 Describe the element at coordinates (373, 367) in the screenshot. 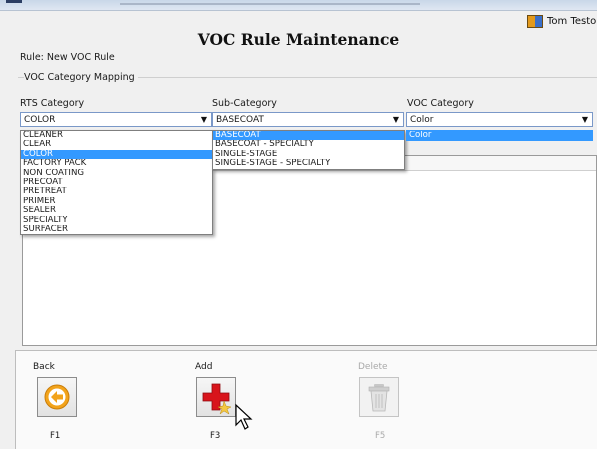

I see `delete-button-label: Delete` at that location.